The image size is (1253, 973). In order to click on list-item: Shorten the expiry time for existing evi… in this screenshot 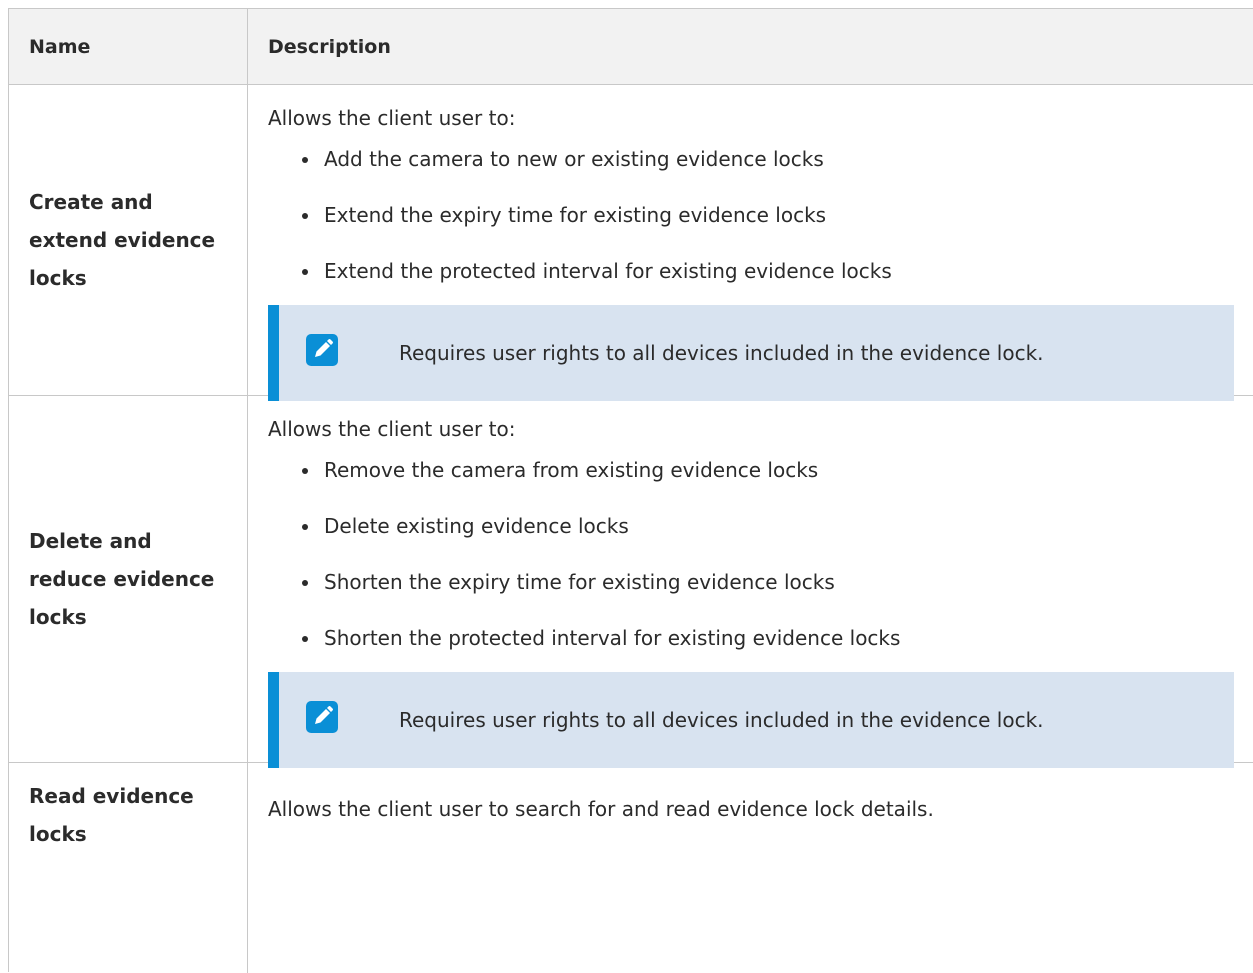, I will do `click(768, 596)`.